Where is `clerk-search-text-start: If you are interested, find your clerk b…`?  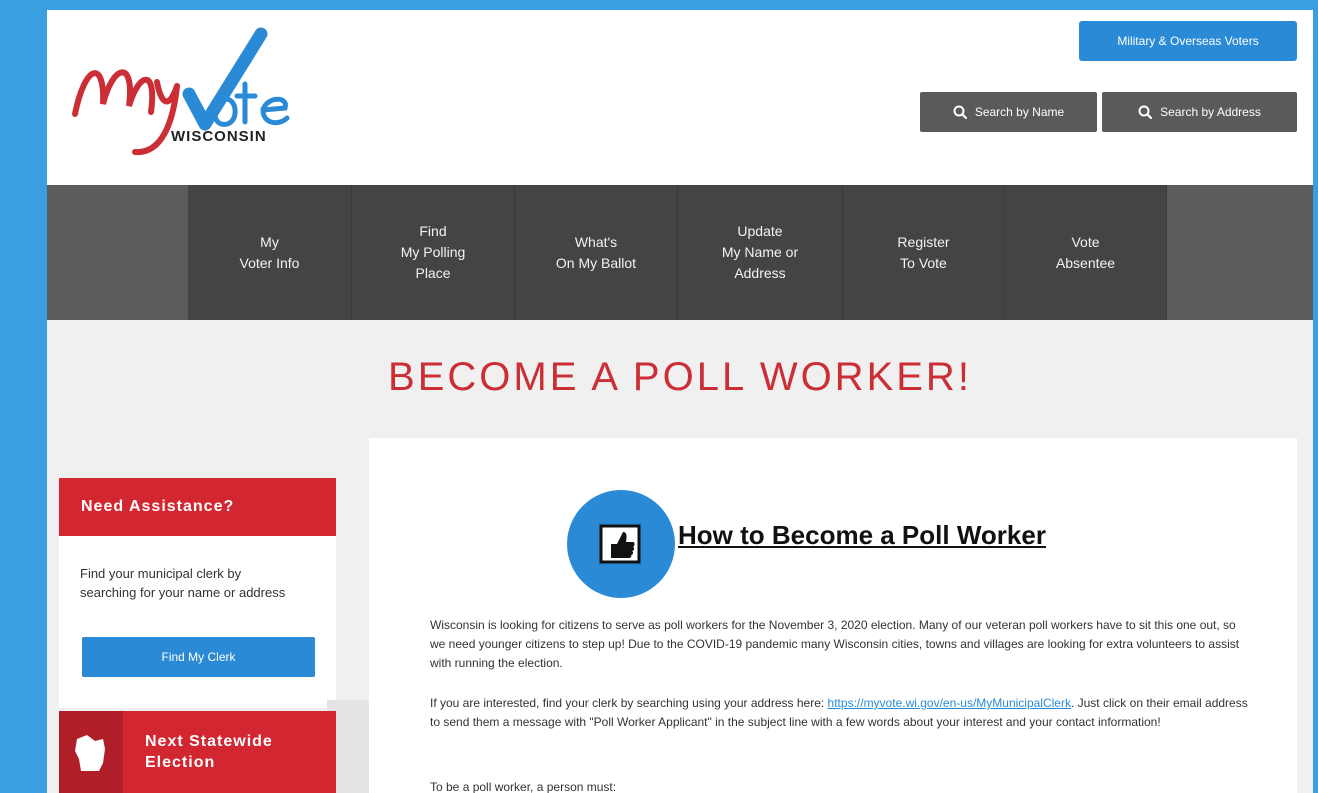
clerk-search-text-start: If you are interested, find your clerk b… is located at coordinates (629, 703).